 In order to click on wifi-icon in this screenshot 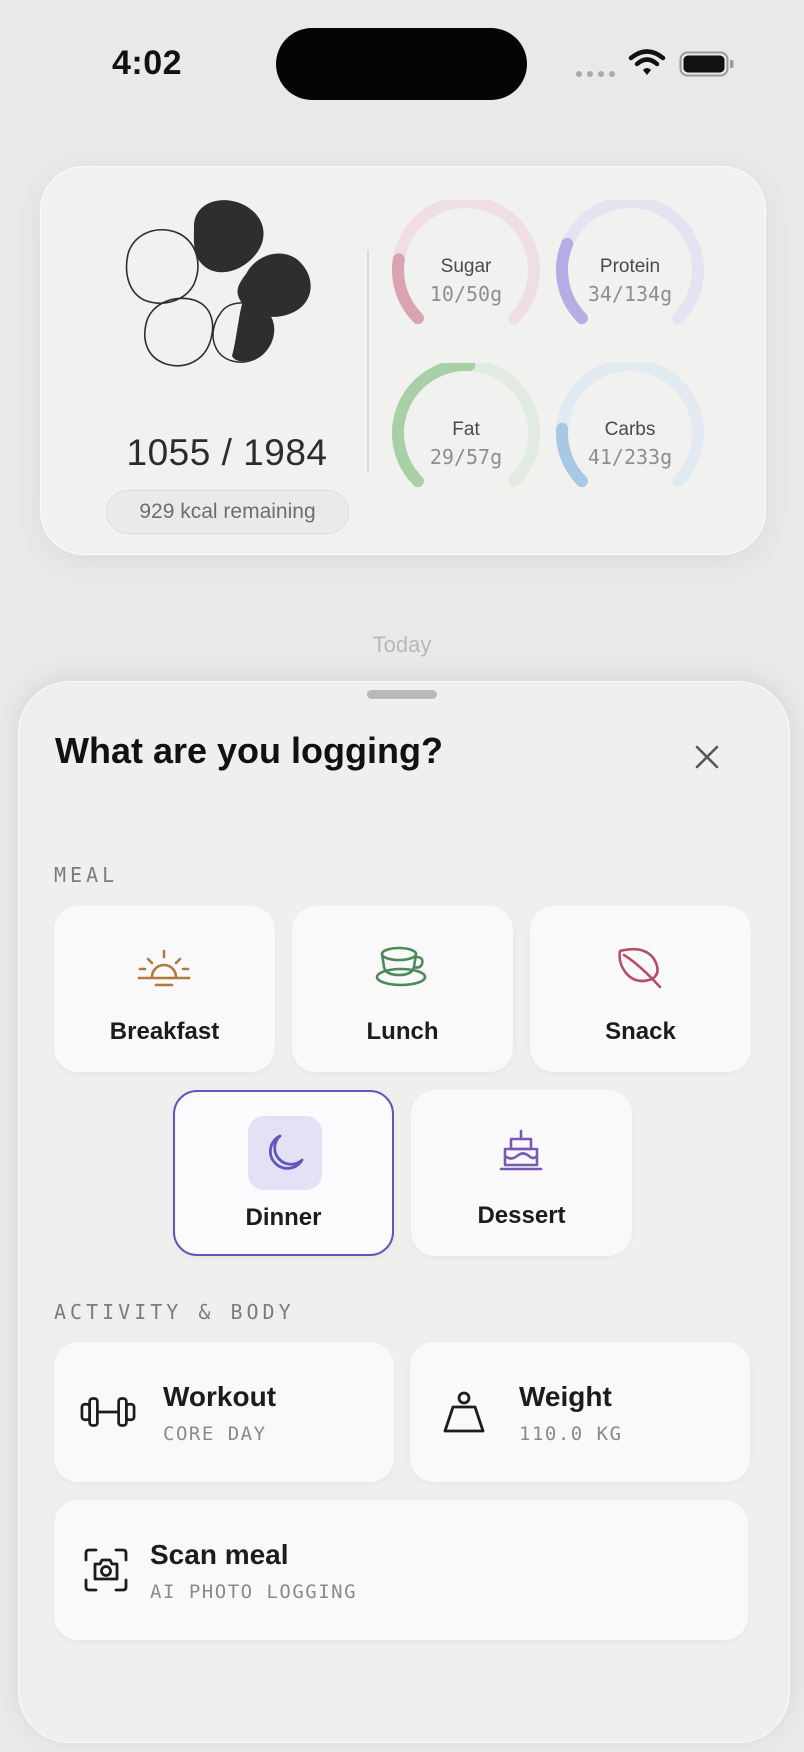, I will do `click(647, 62)`.